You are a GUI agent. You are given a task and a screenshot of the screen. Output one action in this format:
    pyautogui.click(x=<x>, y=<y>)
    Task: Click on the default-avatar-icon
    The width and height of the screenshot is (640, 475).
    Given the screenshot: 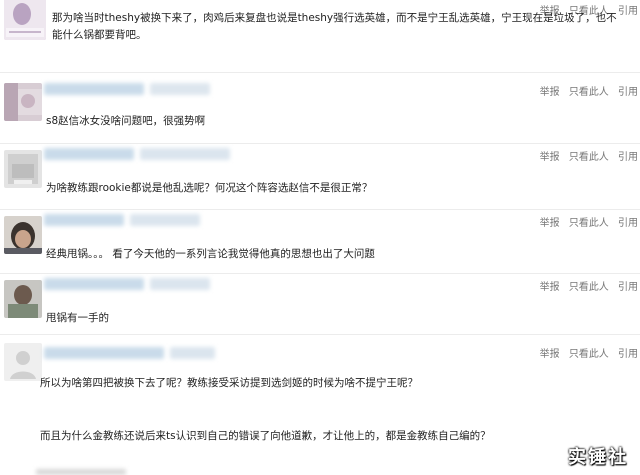 What is the action you would take?
    pyautogui.click(x=23, y=362)
    